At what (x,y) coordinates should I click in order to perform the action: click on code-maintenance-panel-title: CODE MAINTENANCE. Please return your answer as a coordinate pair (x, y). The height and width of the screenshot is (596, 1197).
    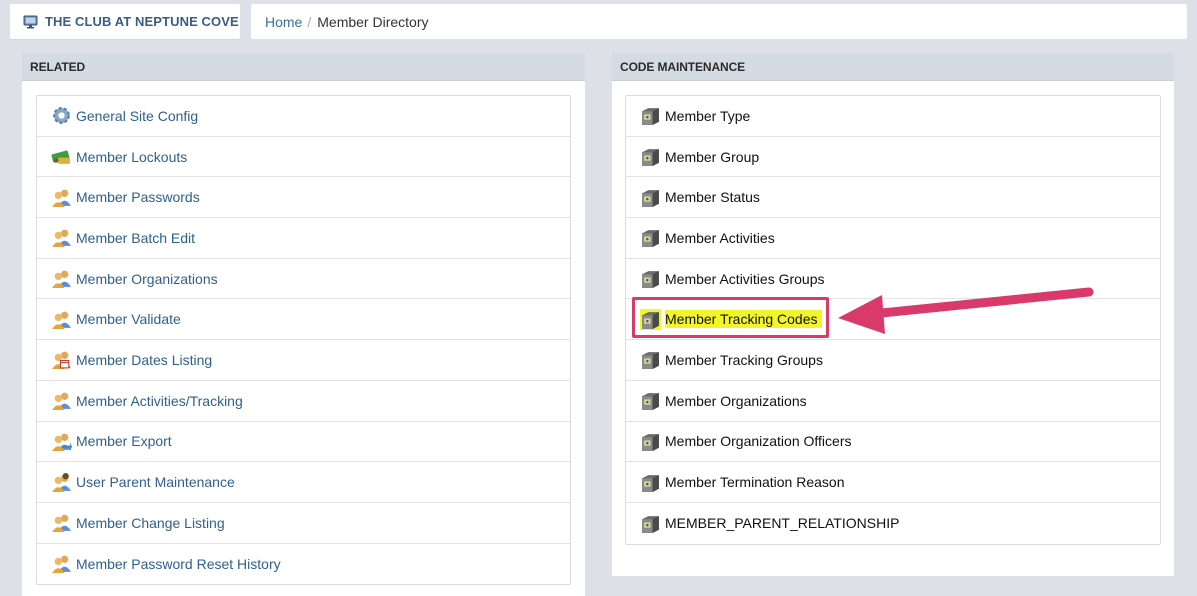
    Looking at the image, I should click on (893, 67).